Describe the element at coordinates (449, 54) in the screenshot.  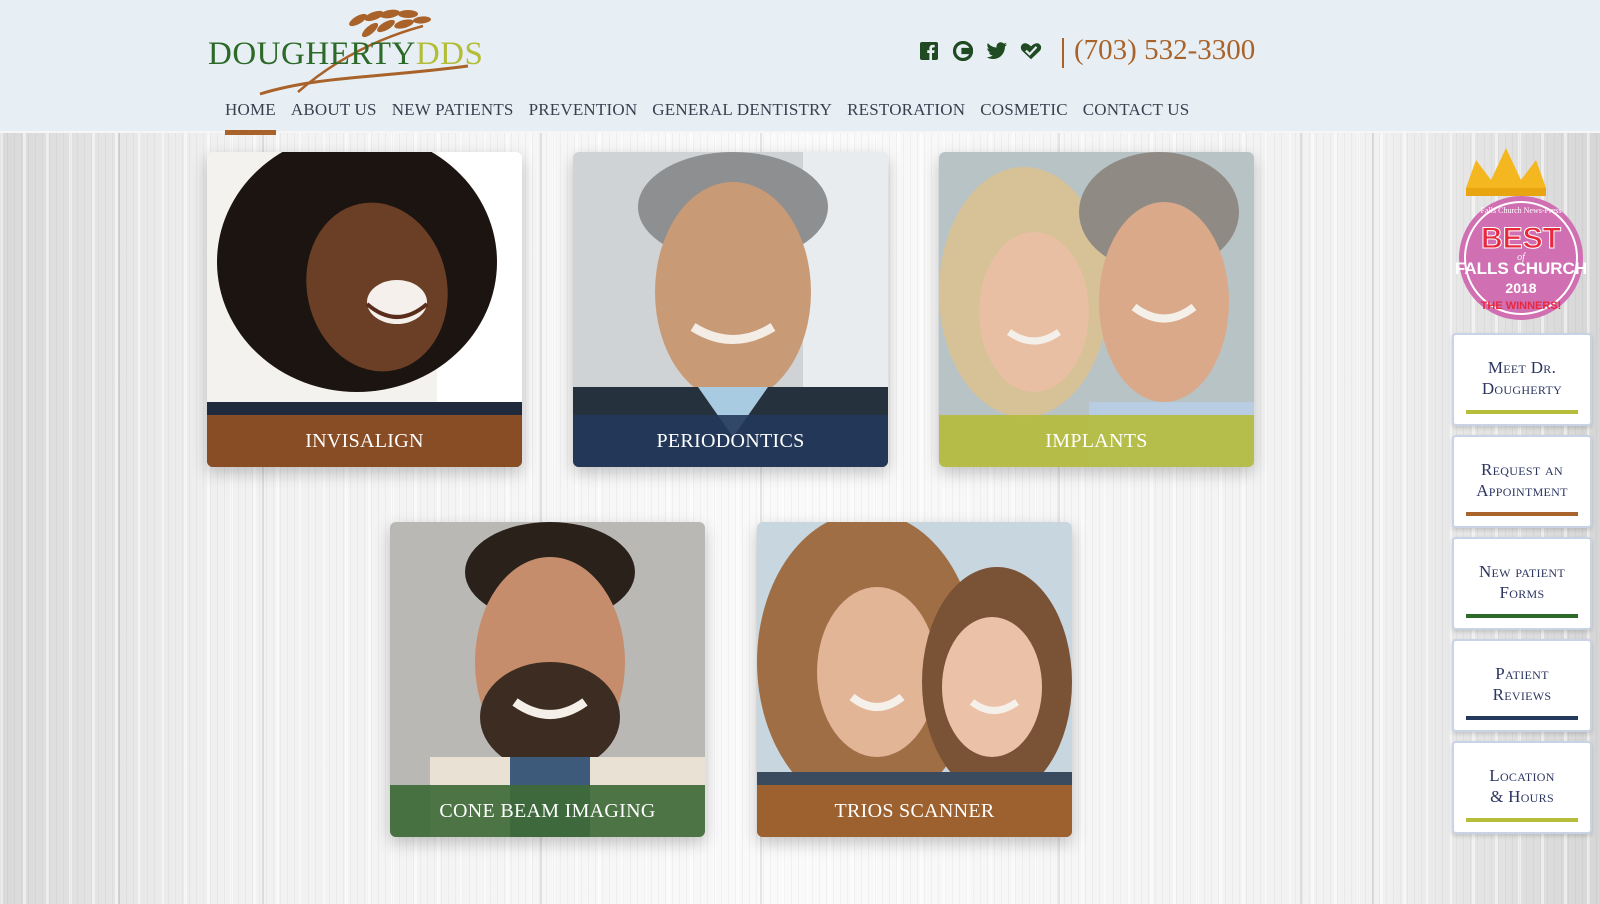
I see `logo-part2: DDS` at that location.